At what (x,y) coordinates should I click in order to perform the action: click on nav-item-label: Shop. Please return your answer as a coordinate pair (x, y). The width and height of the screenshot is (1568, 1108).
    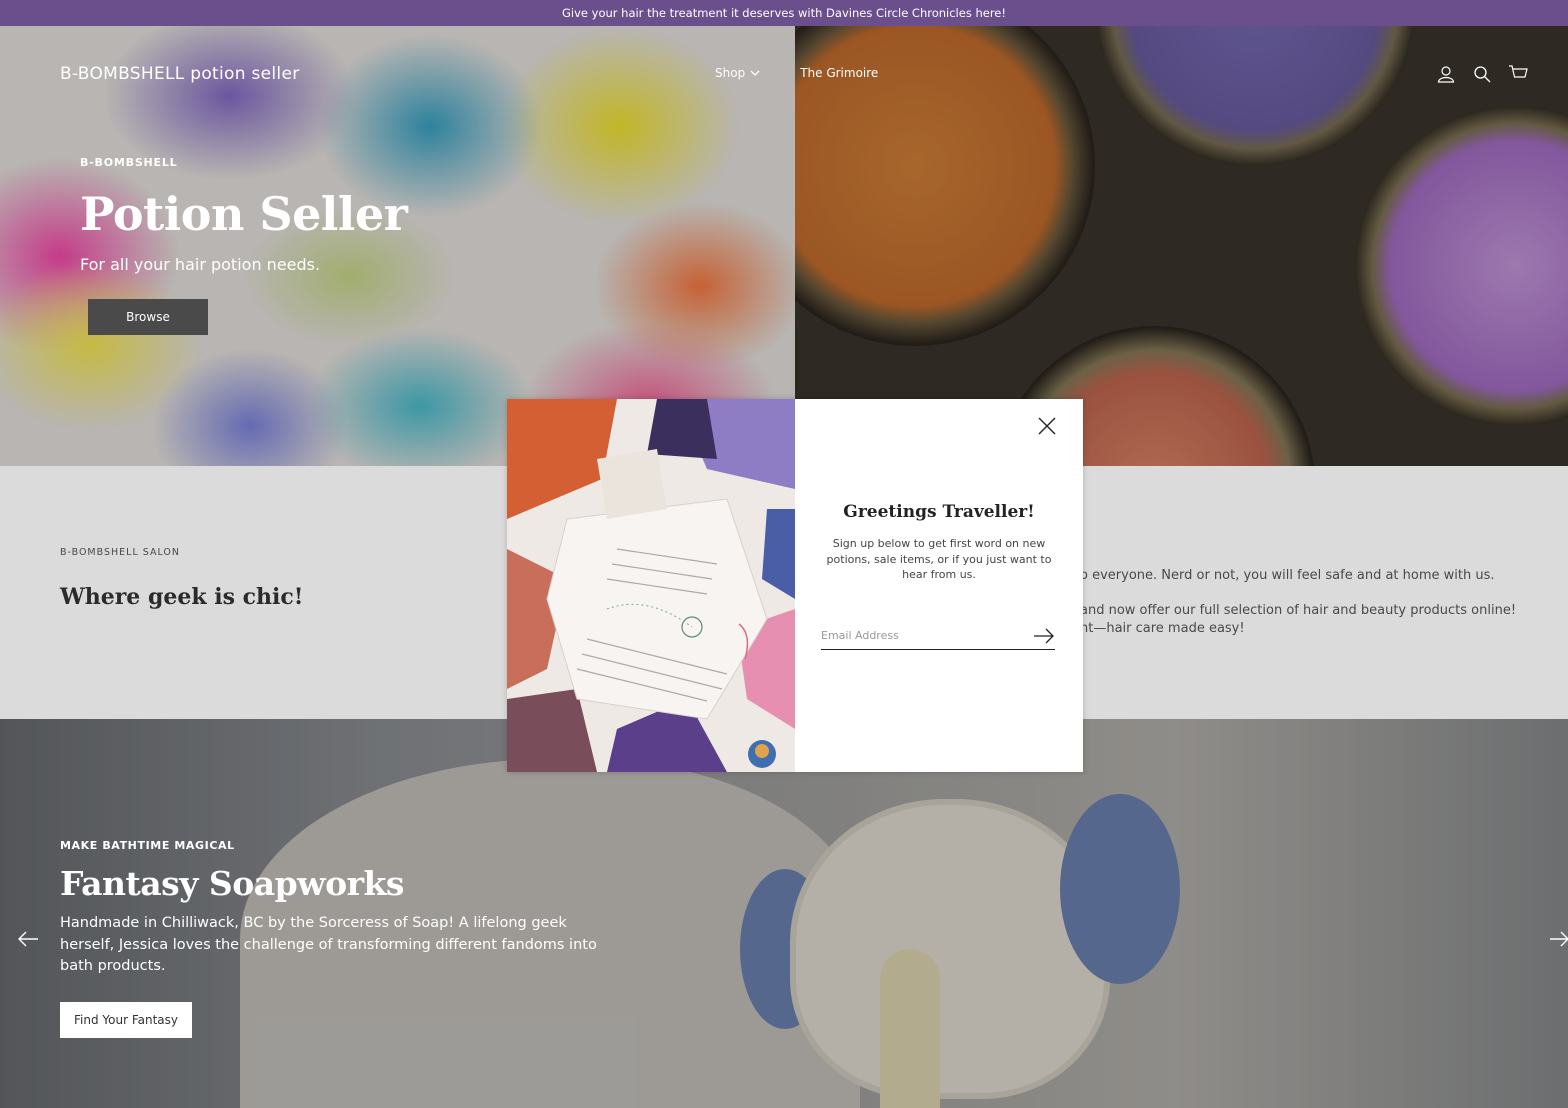
    Looking at the image, I should click on (730, 73).